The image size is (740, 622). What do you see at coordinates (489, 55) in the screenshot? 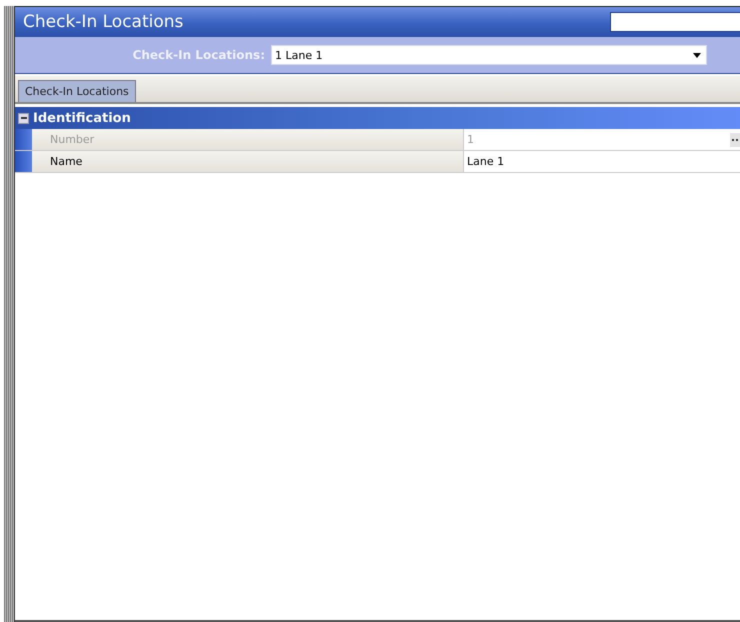
I see `location-dropdown: 1 Lane 1` at bounding box center [489, 55].